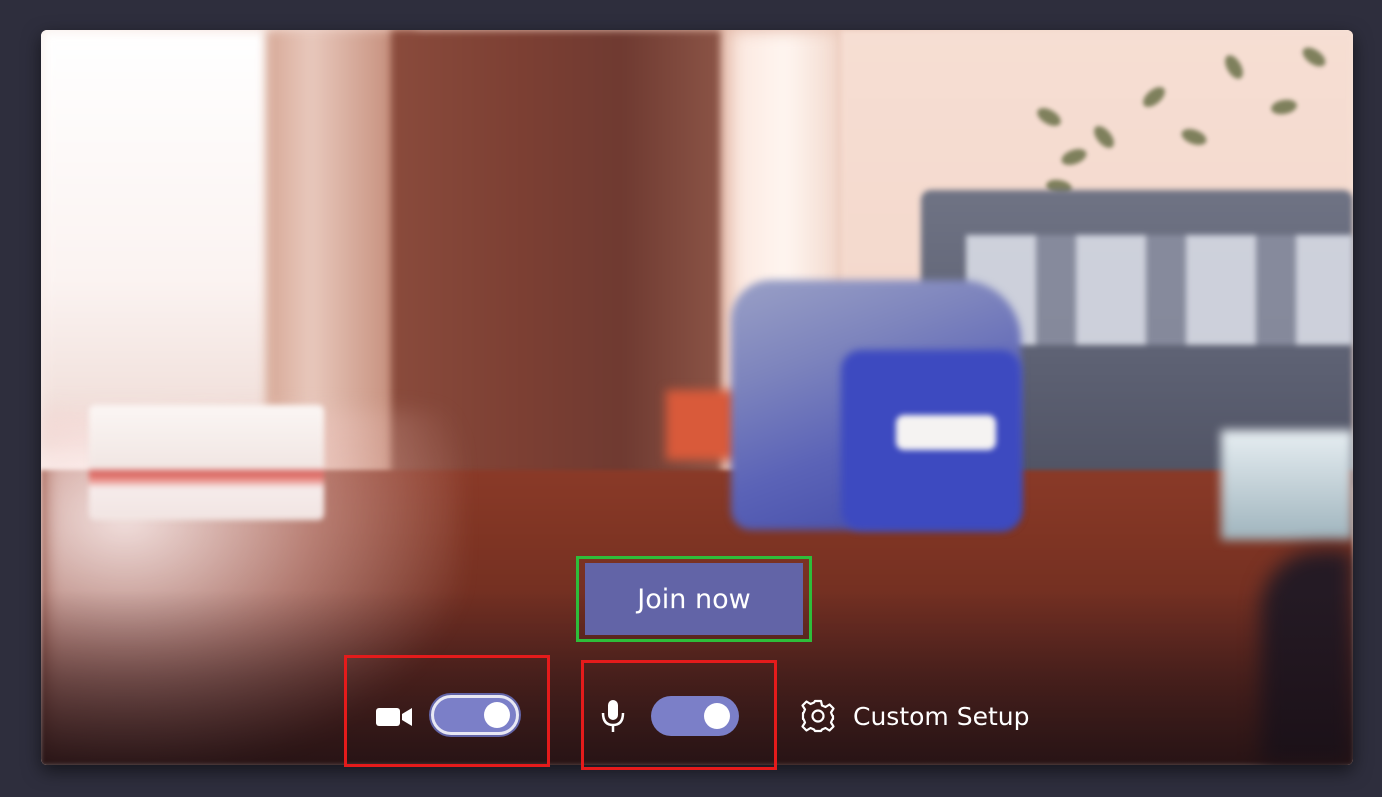  Describe the element at coordinates (818, 716) in the screenshot. I see `gear-icon` at that location.